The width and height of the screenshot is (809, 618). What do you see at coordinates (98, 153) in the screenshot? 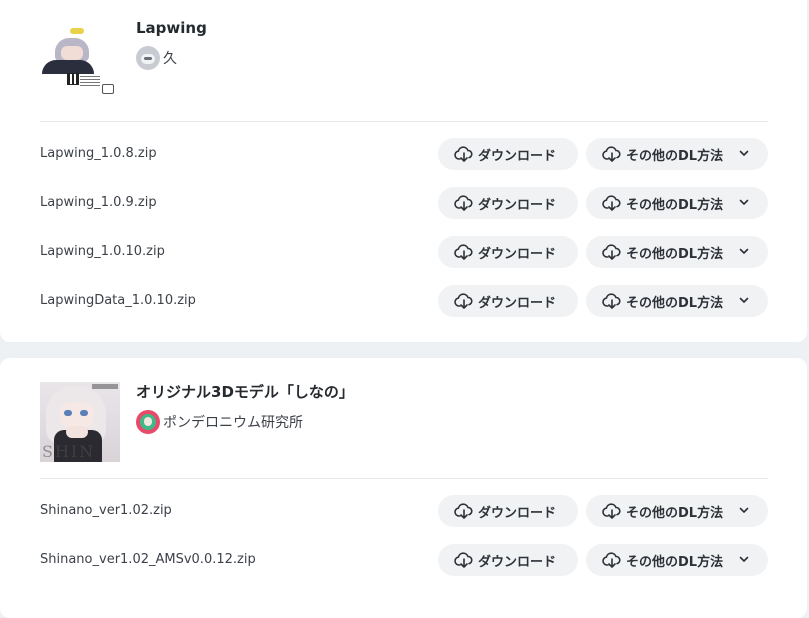
I see `file-name: Lapwing_1.0.8.zip` at bounding box center [98, 153].